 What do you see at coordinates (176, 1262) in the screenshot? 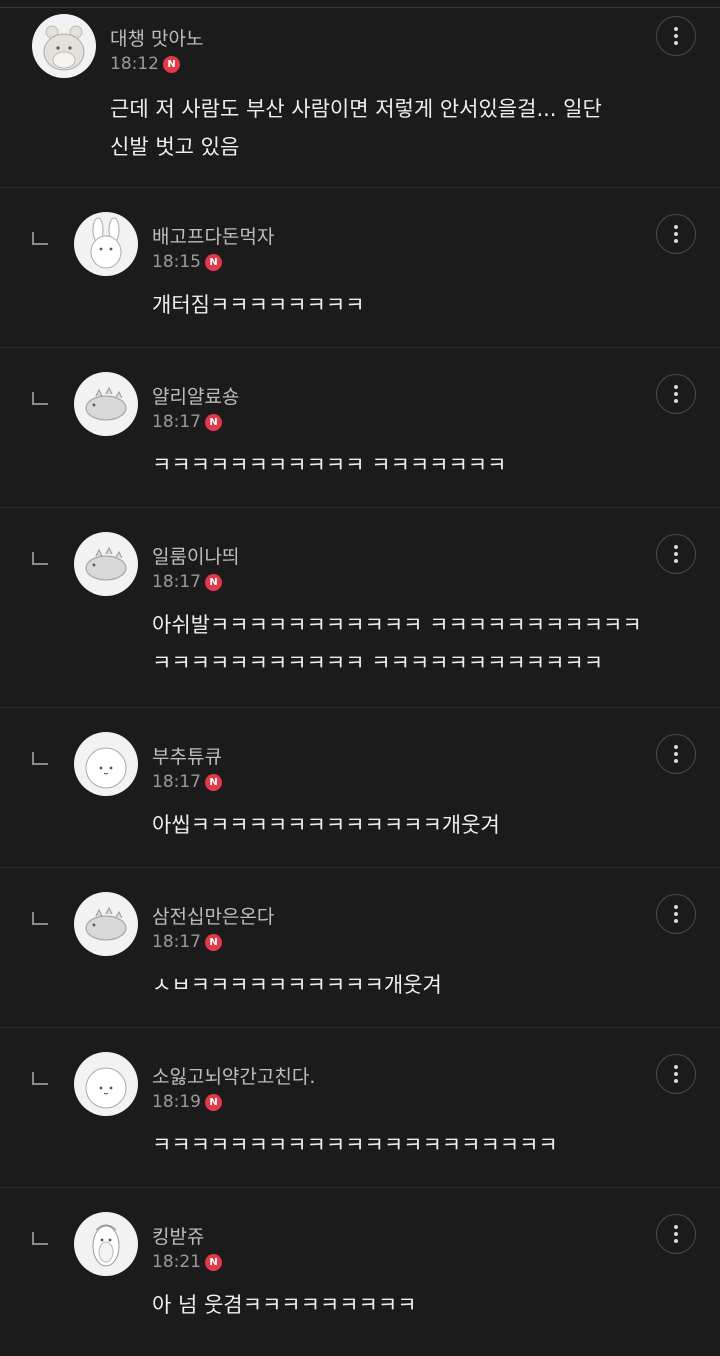
I see `comment-time: 18:21` at bounding box center [176, 1262].